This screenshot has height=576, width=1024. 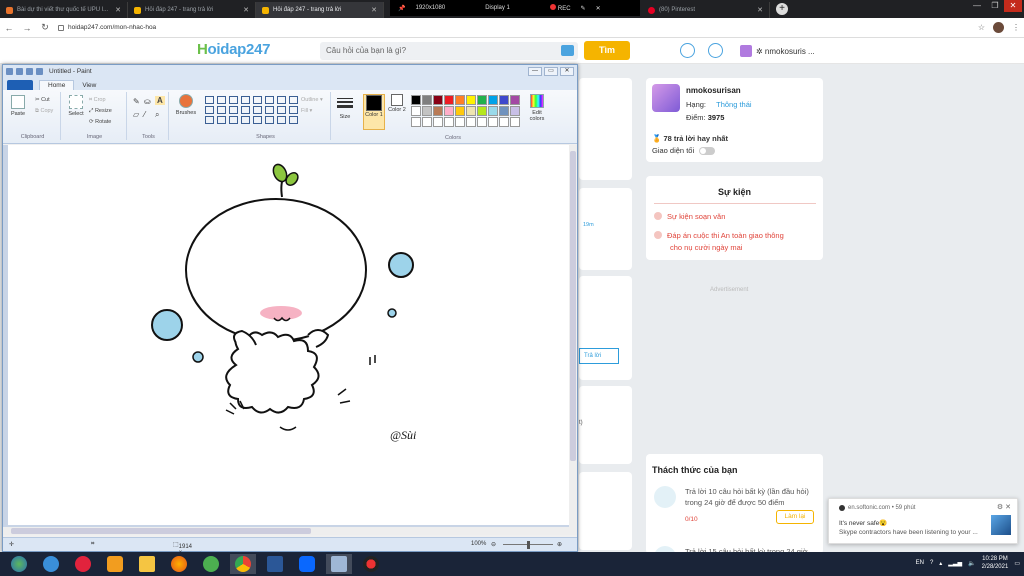 I want to click on maximize-icon: ❐, so click(x=995, y=6).